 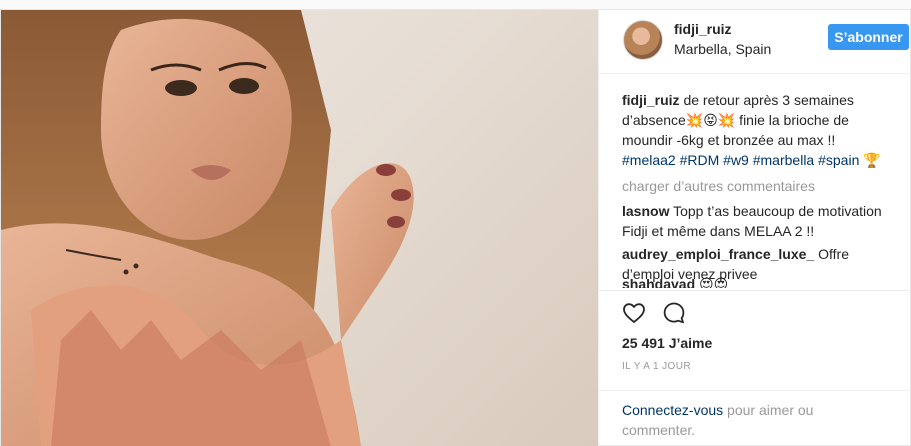 I want to click on hashtag-link: #RDM, so click(x=700, y=160).